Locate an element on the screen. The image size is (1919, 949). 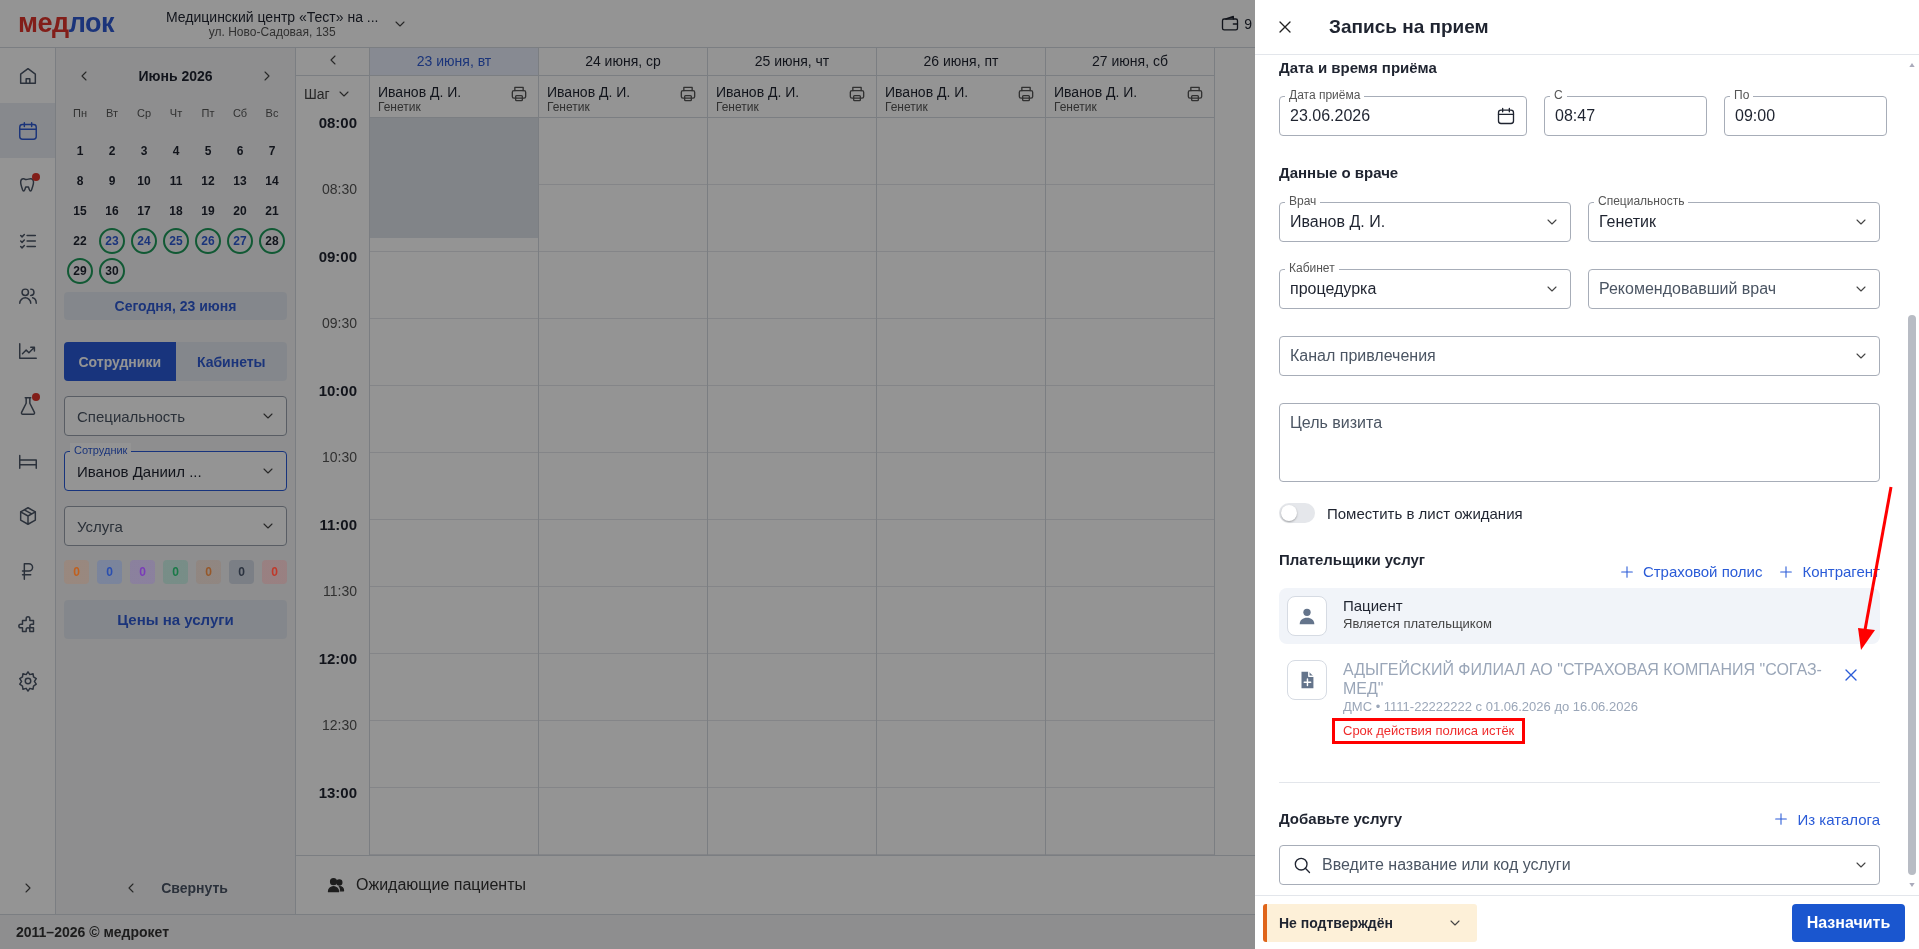
collapse-button: Свернуть is located at coordinates (175, 888).